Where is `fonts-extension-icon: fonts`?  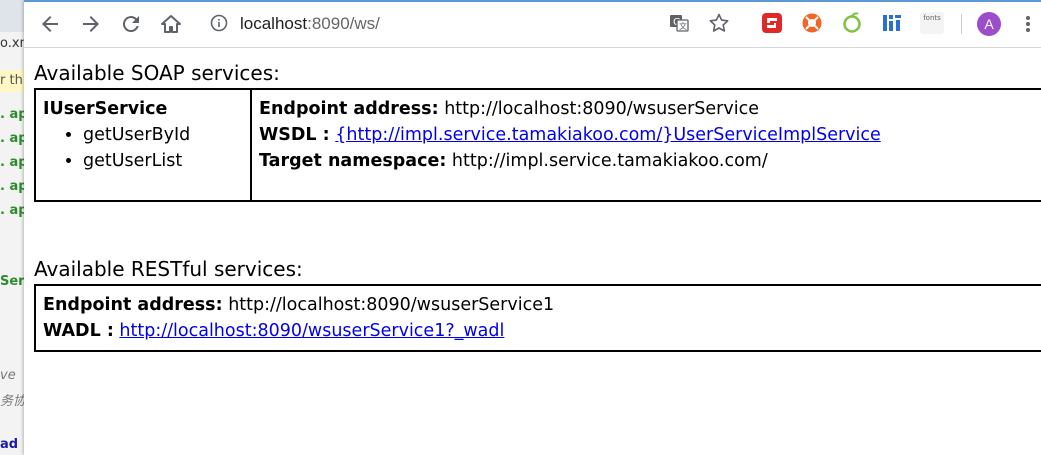 fonts-extension-icon: fonts is located at coordinates (932, 23).